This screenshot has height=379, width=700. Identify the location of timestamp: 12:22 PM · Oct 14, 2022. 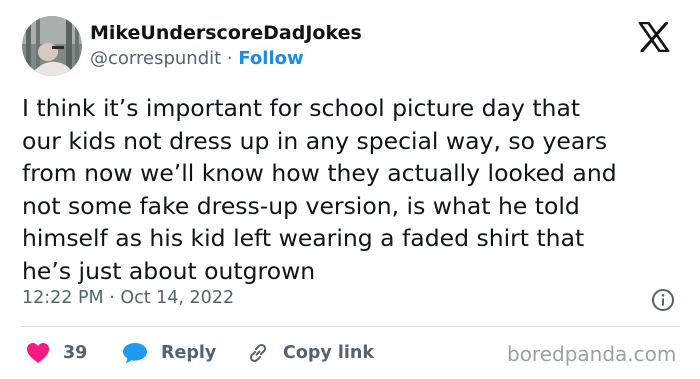
(128, 298).